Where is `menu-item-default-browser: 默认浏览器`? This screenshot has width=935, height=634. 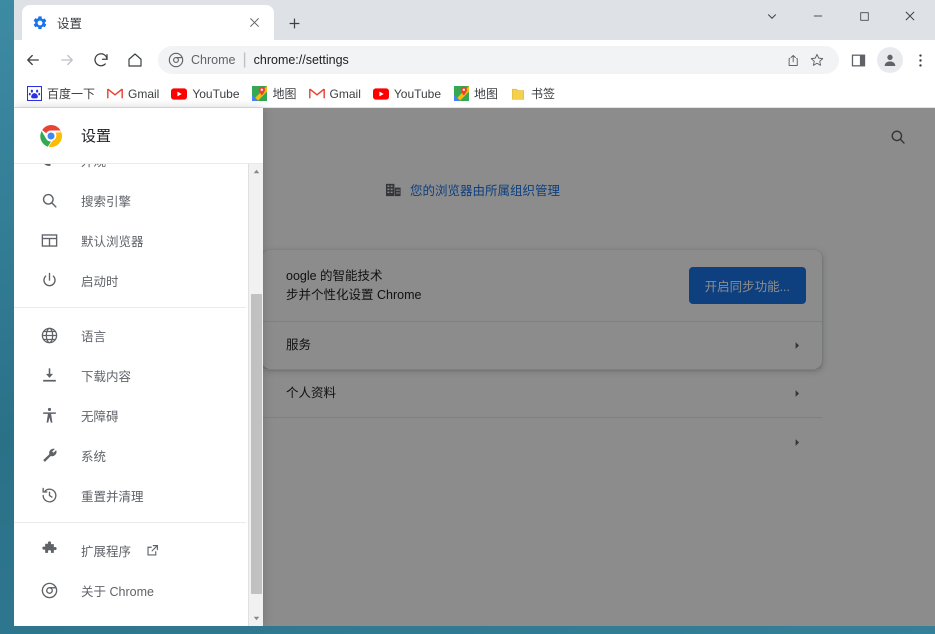 menu-item-default-browser: 默认浏览器 is located at coordinates (130, 240).